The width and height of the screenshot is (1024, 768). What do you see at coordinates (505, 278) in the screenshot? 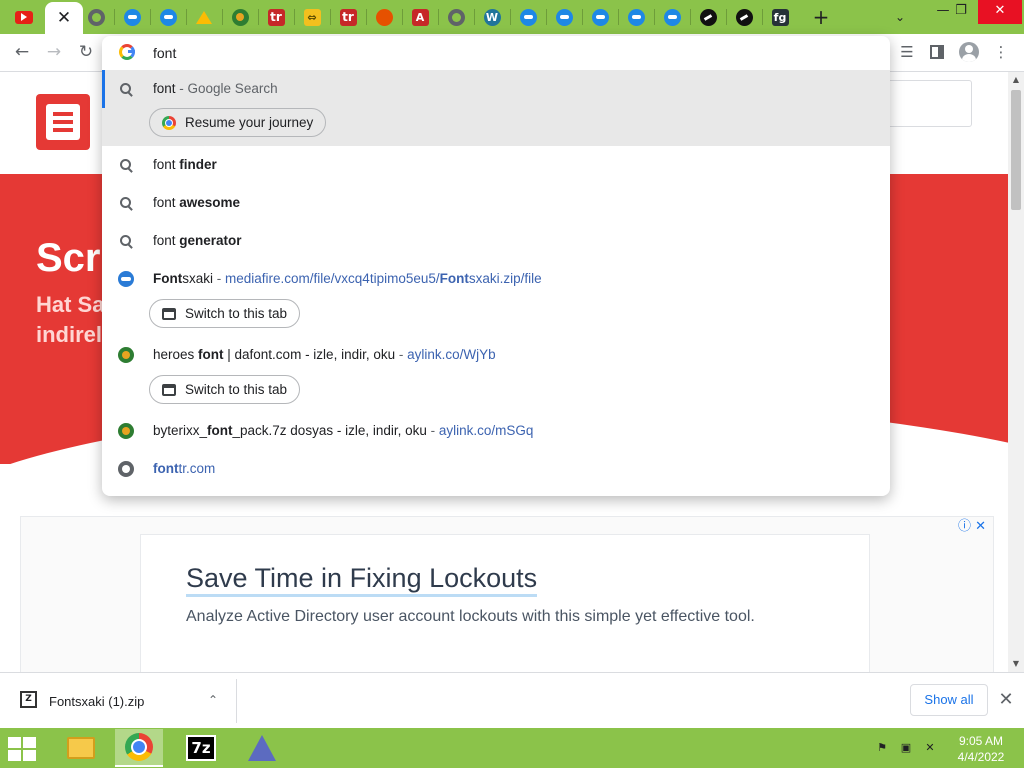
I see `suggestion-url-part: sxaki.zip/file` at bounding box center [505, 278].